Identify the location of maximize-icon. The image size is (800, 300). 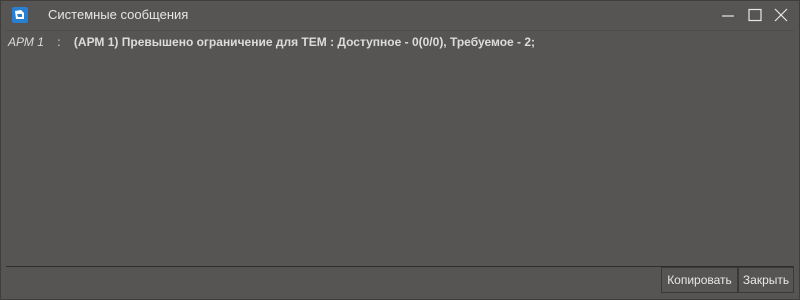
(755, 15).